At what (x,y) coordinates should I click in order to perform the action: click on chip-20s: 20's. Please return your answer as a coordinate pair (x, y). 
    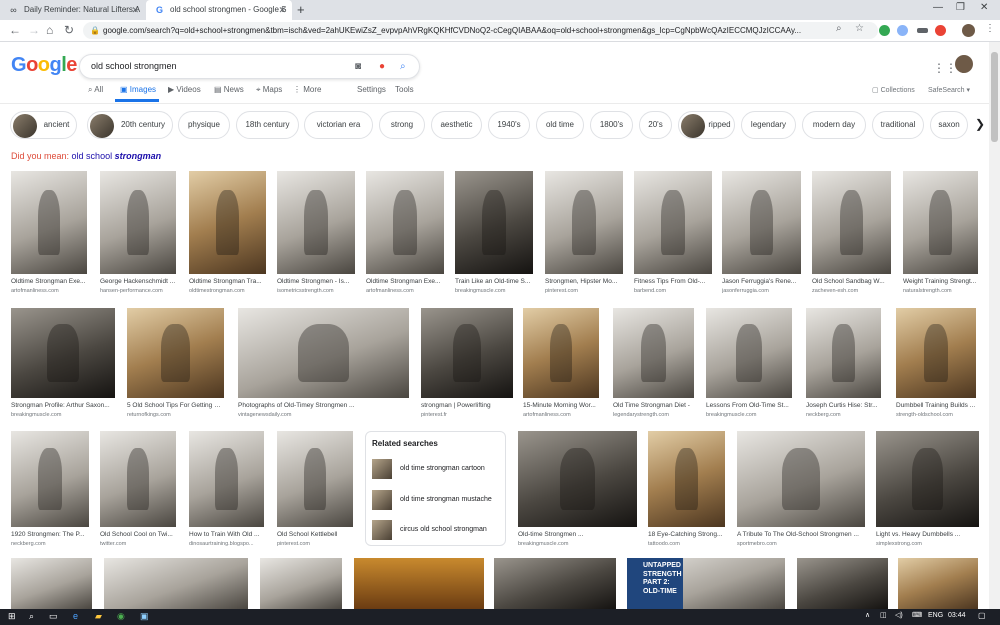
    Looking at the image, I should click on (655, 125).